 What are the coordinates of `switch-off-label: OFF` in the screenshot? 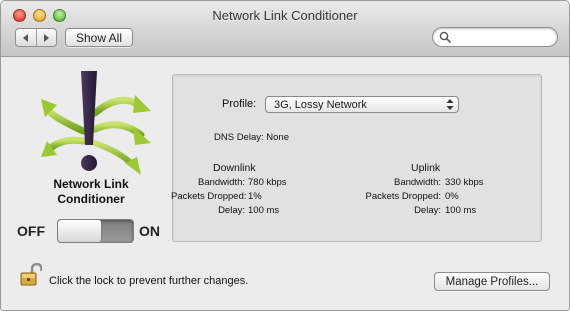 It's located at (31, 231).